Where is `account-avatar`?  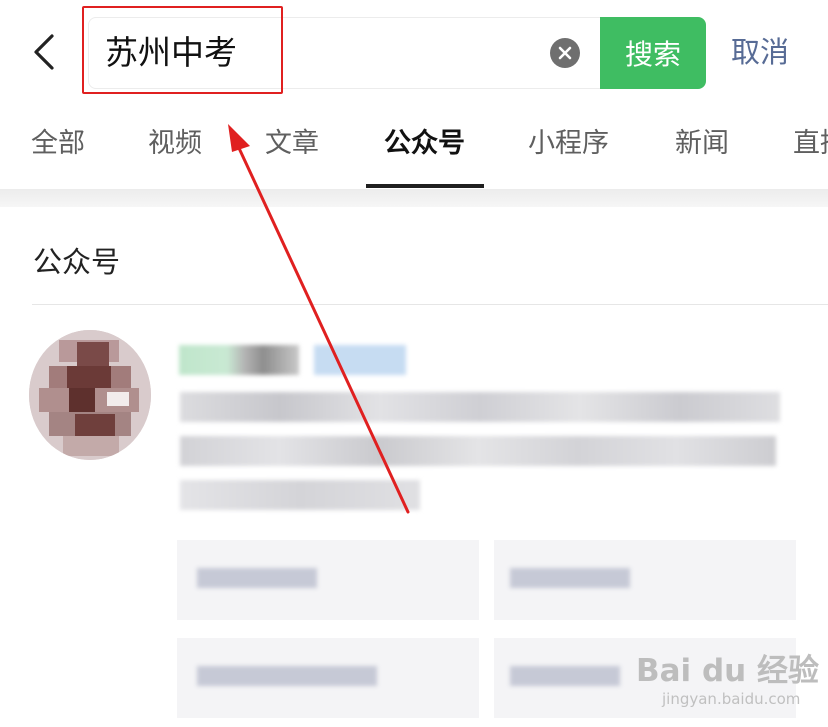
account-avatar is located at coordinates (90, 395).